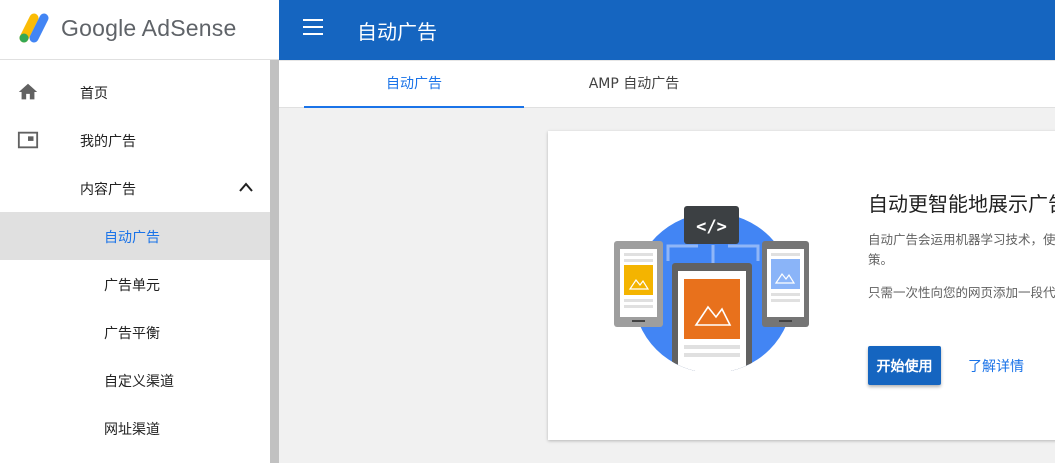 The width and height of the screenshot is (1055, 463). What do you see at coordinates (28, 140) in the screenshot?
I see `ads-icon` at bounding box center [28, 140].